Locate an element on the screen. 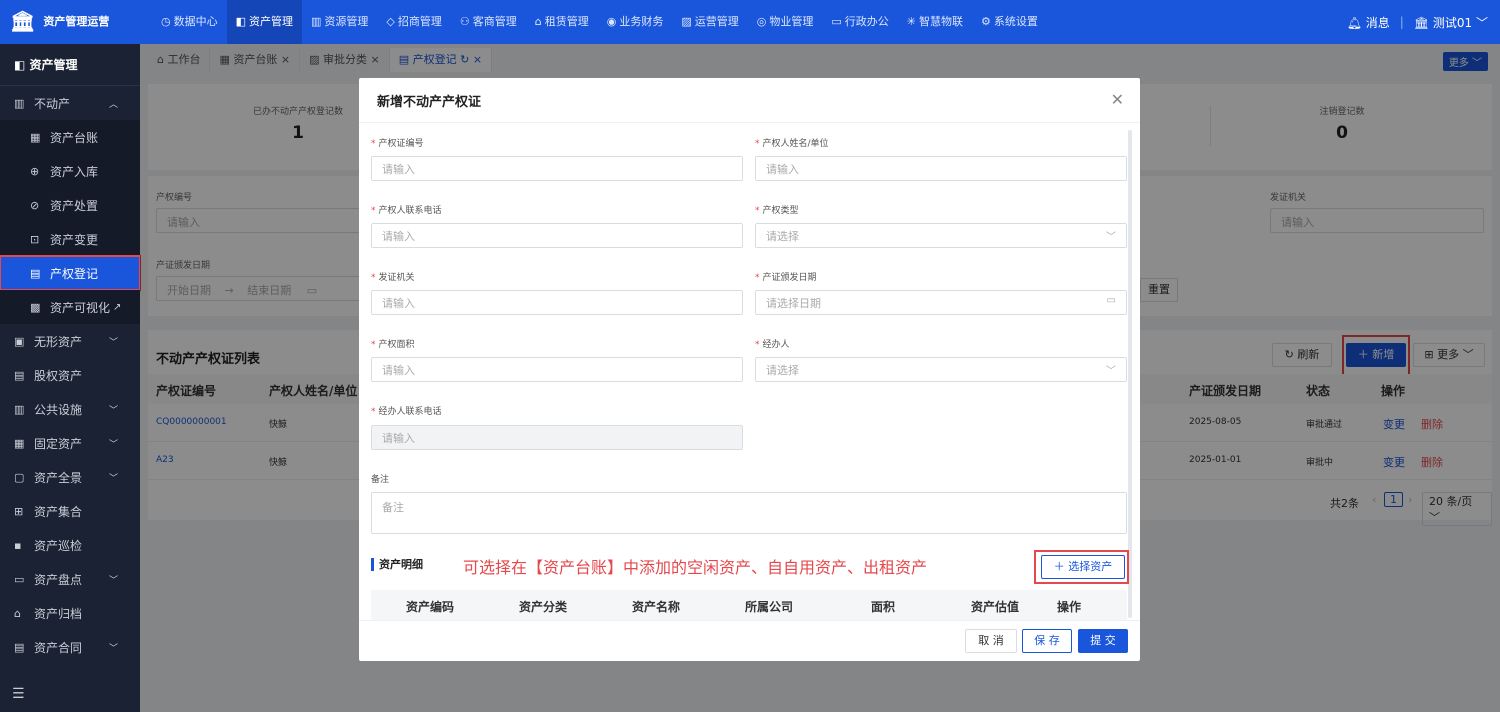  user-menu: 🏛 测试01 ﹀ is located at coordinates (1451, 22).